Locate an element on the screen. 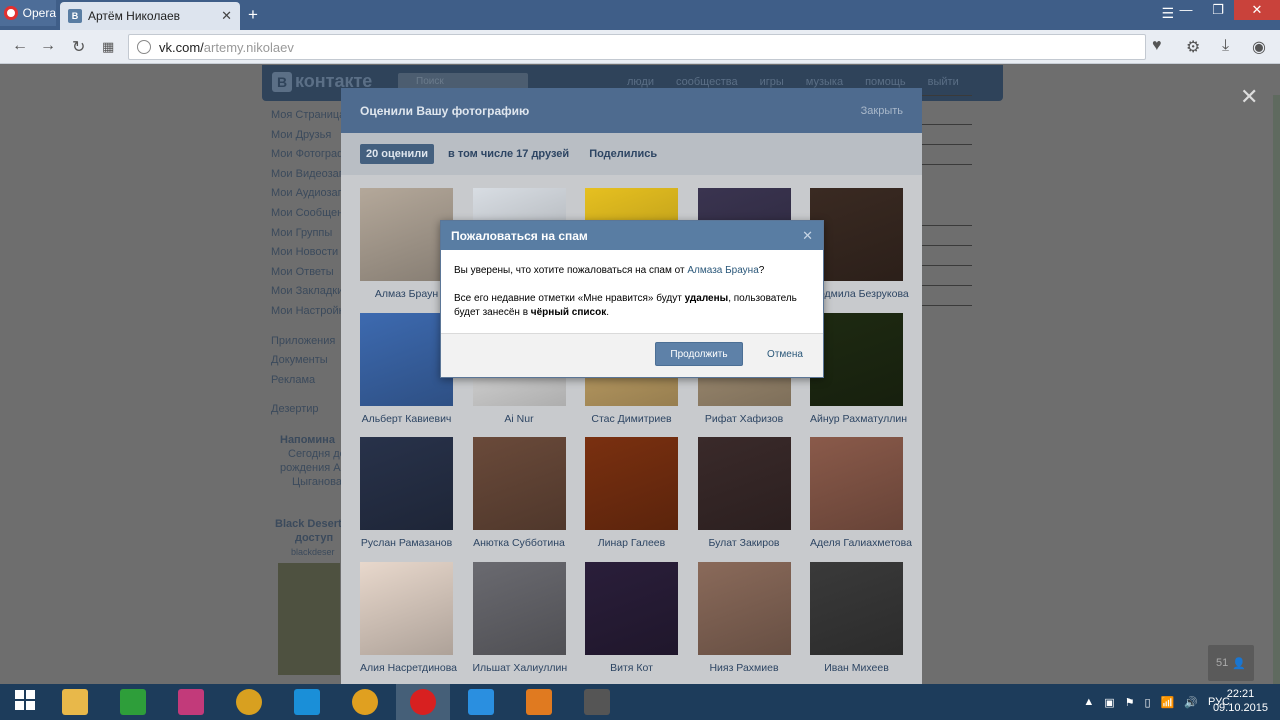 This screenshot has width=1280, height=720. user-name: Стас Димитриев is located at coordinates (631, 419).